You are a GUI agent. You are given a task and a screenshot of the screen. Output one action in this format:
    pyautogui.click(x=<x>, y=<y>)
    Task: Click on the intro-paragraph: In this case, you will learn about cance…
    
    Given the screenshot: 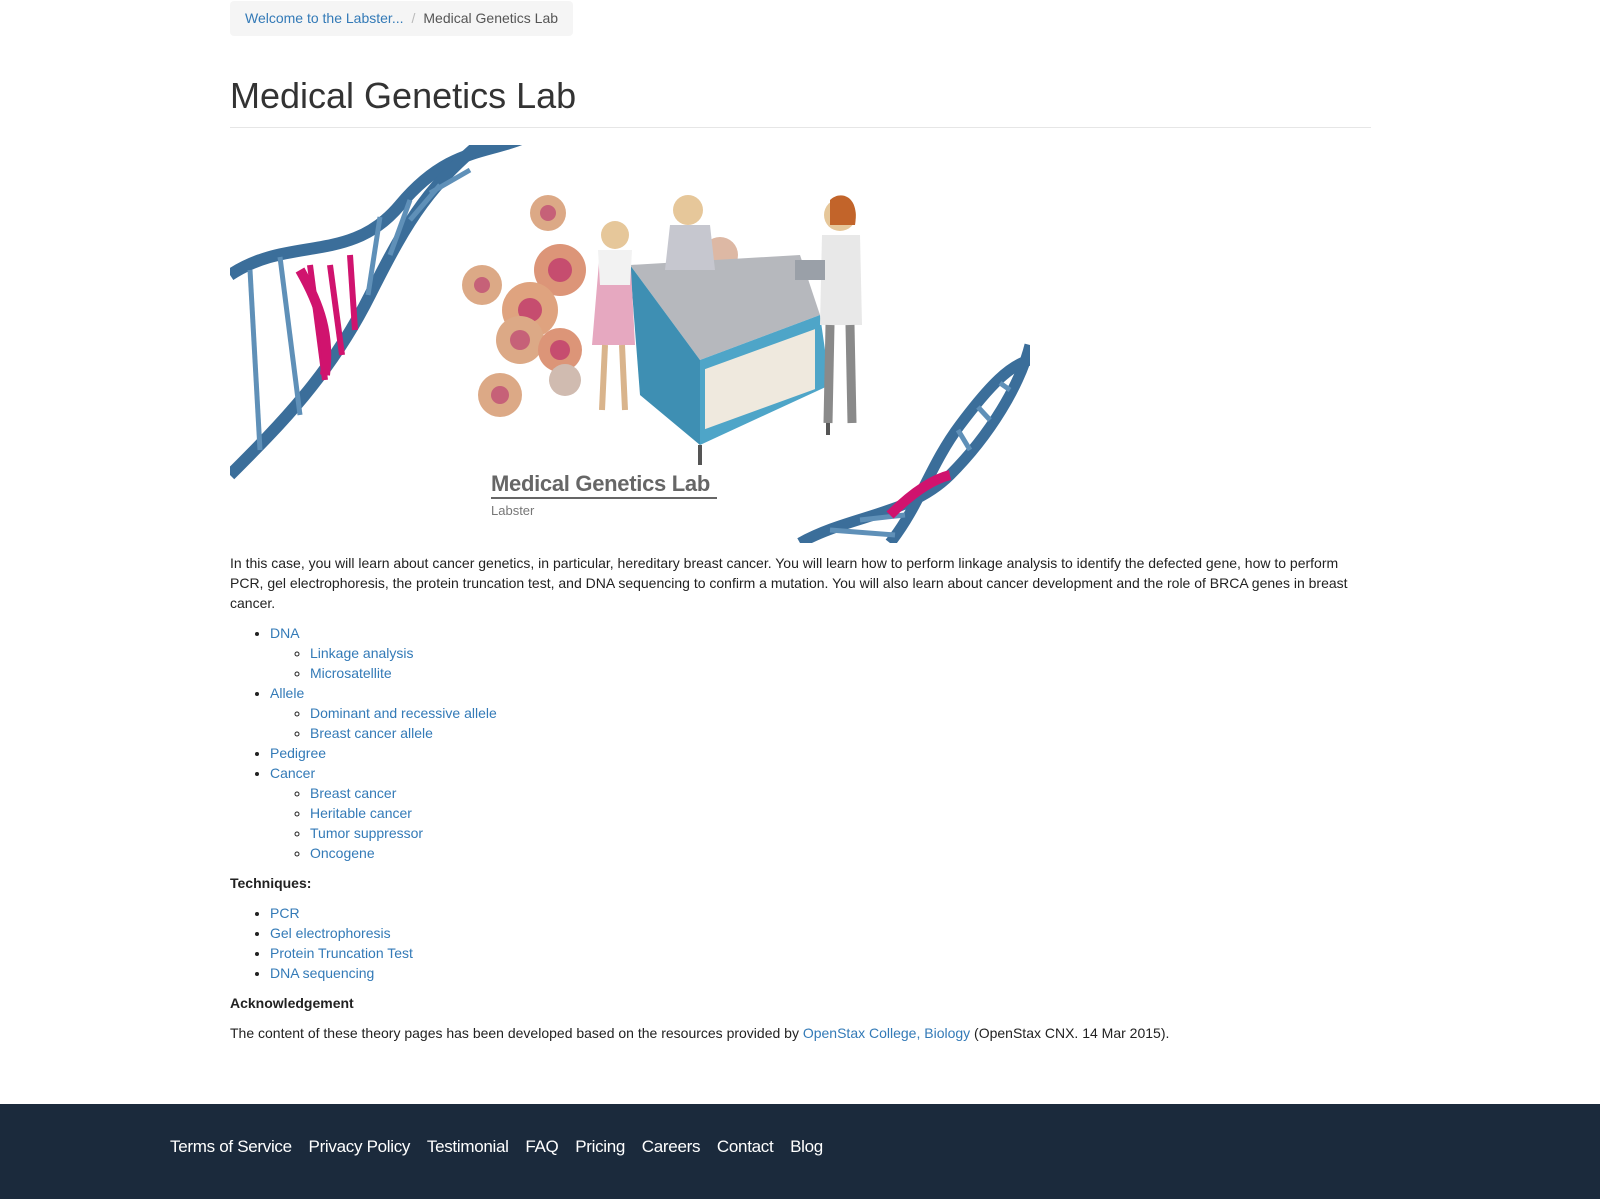 What is the action you would take?
    pyautogui.click(x=789, y=583)
    